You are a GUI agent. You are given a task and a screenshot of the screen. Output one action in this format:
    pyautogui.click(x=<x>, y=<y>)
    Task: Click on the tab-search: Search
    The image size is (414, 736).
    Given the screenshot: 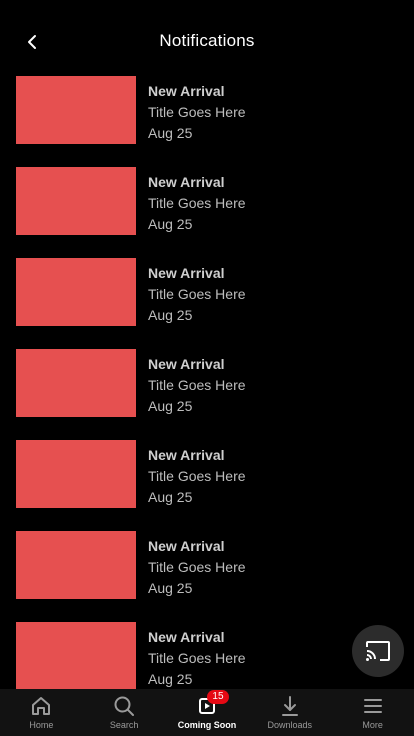 What is the action you would take?
    pyautogui.click(x=124, y=712)
    